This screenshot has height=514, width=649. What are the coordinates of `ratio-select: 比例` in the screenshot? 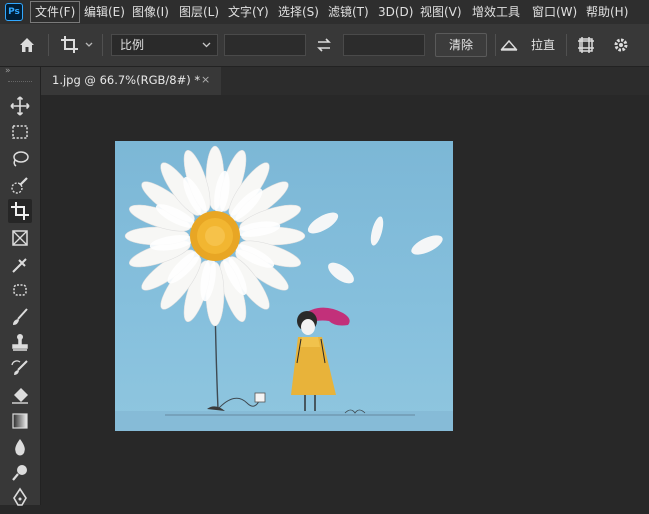 It's located at (164, 45).